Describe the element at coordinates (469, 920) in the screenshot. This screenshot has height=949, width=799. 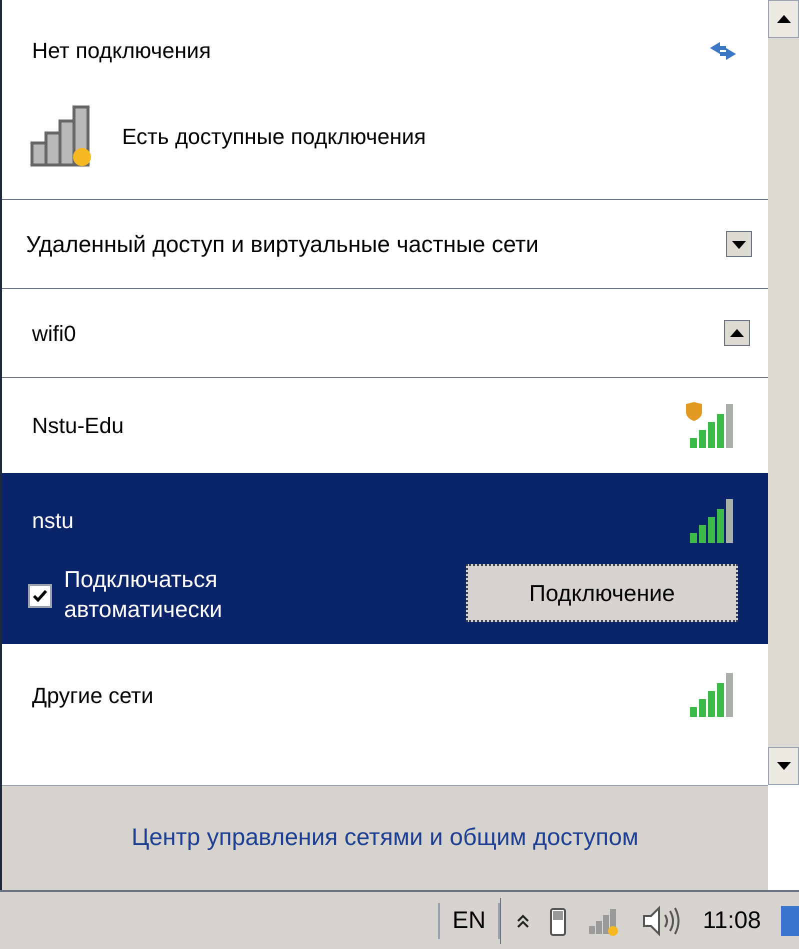
I see `language-indicator: EN` at that location.